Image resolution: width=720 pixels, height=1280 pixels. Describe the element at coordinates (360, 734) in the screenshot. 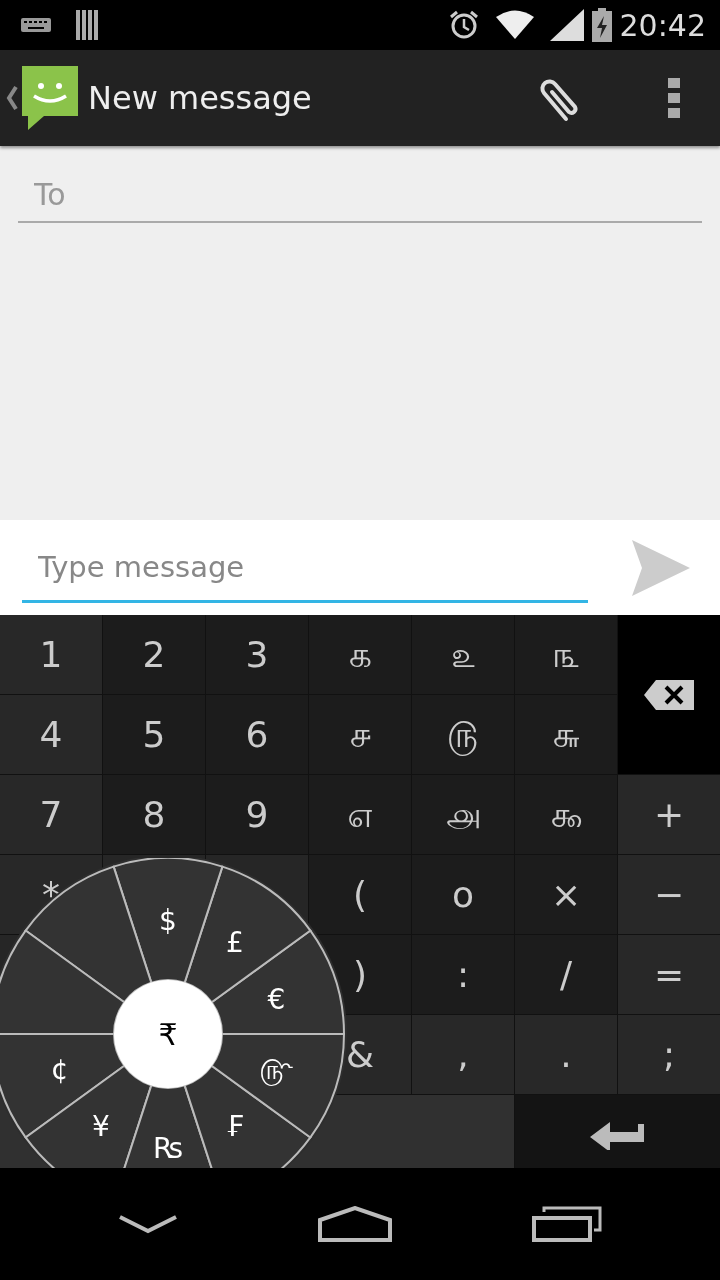

I see `keyboard-key: ௪` at that location.